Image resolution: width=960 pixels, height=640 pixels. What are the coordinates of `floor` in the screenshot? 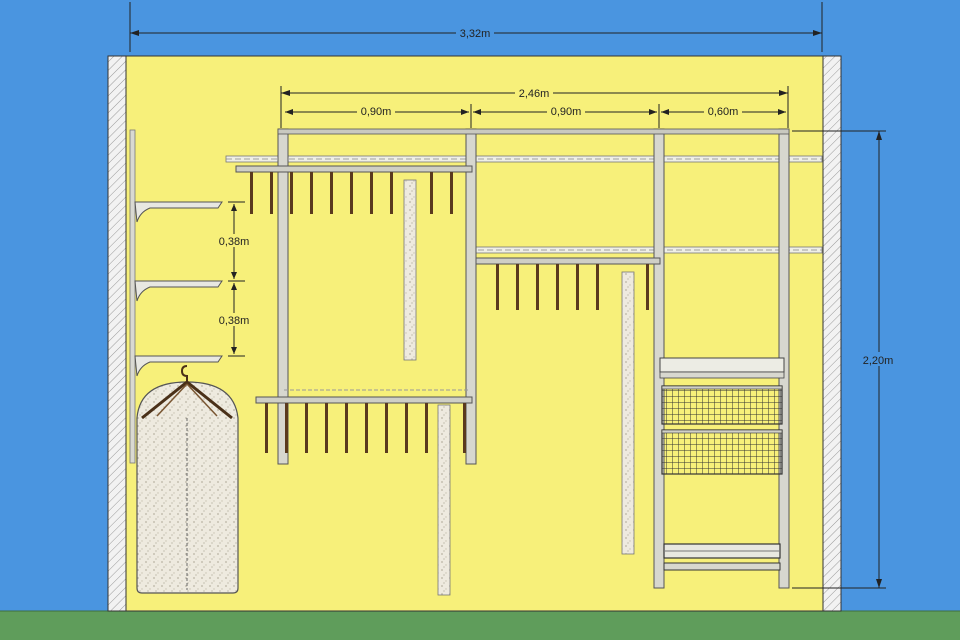 It's located at (480, 625).